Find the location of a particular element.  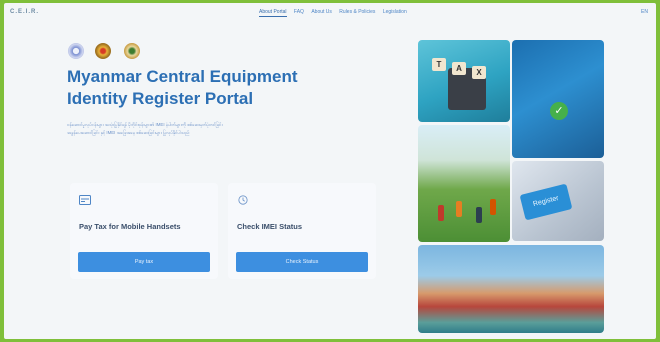

clock-check-icon is located at coordinates (243, 200).